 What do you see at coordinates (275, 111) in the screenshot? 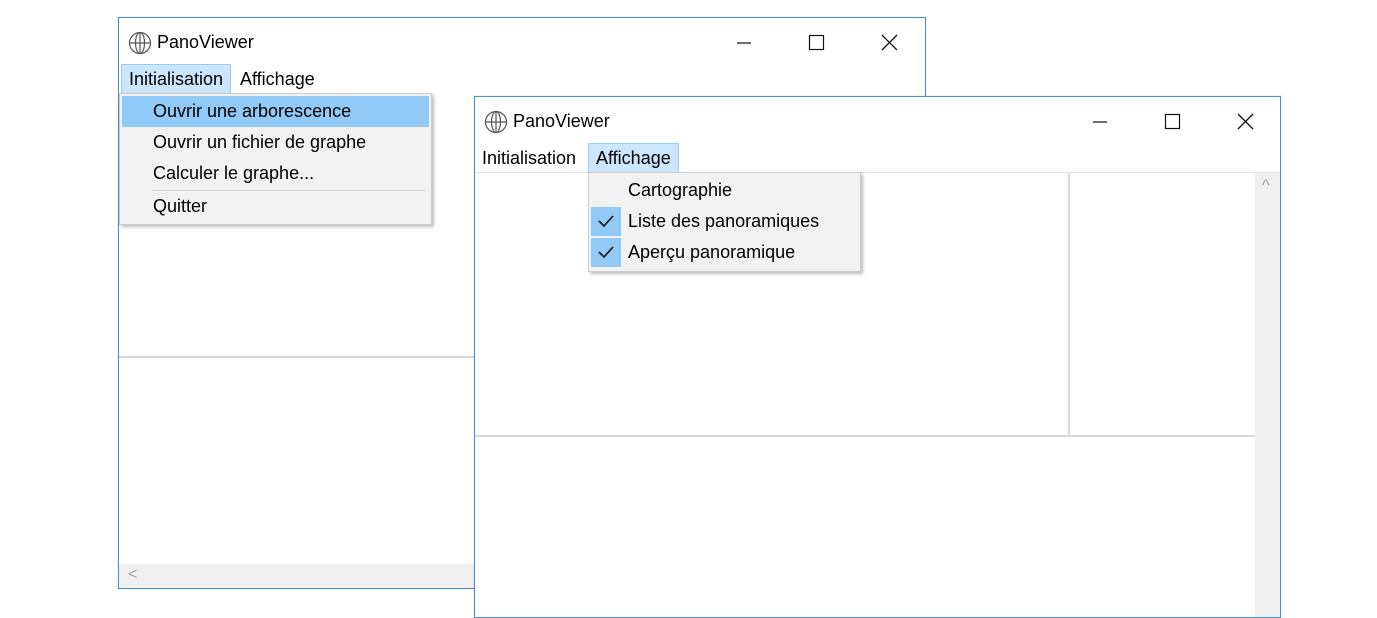
I see `menu-item-ouvrir-arborescence: Ouvrir une arborescence` at bounding box center [275, 111].